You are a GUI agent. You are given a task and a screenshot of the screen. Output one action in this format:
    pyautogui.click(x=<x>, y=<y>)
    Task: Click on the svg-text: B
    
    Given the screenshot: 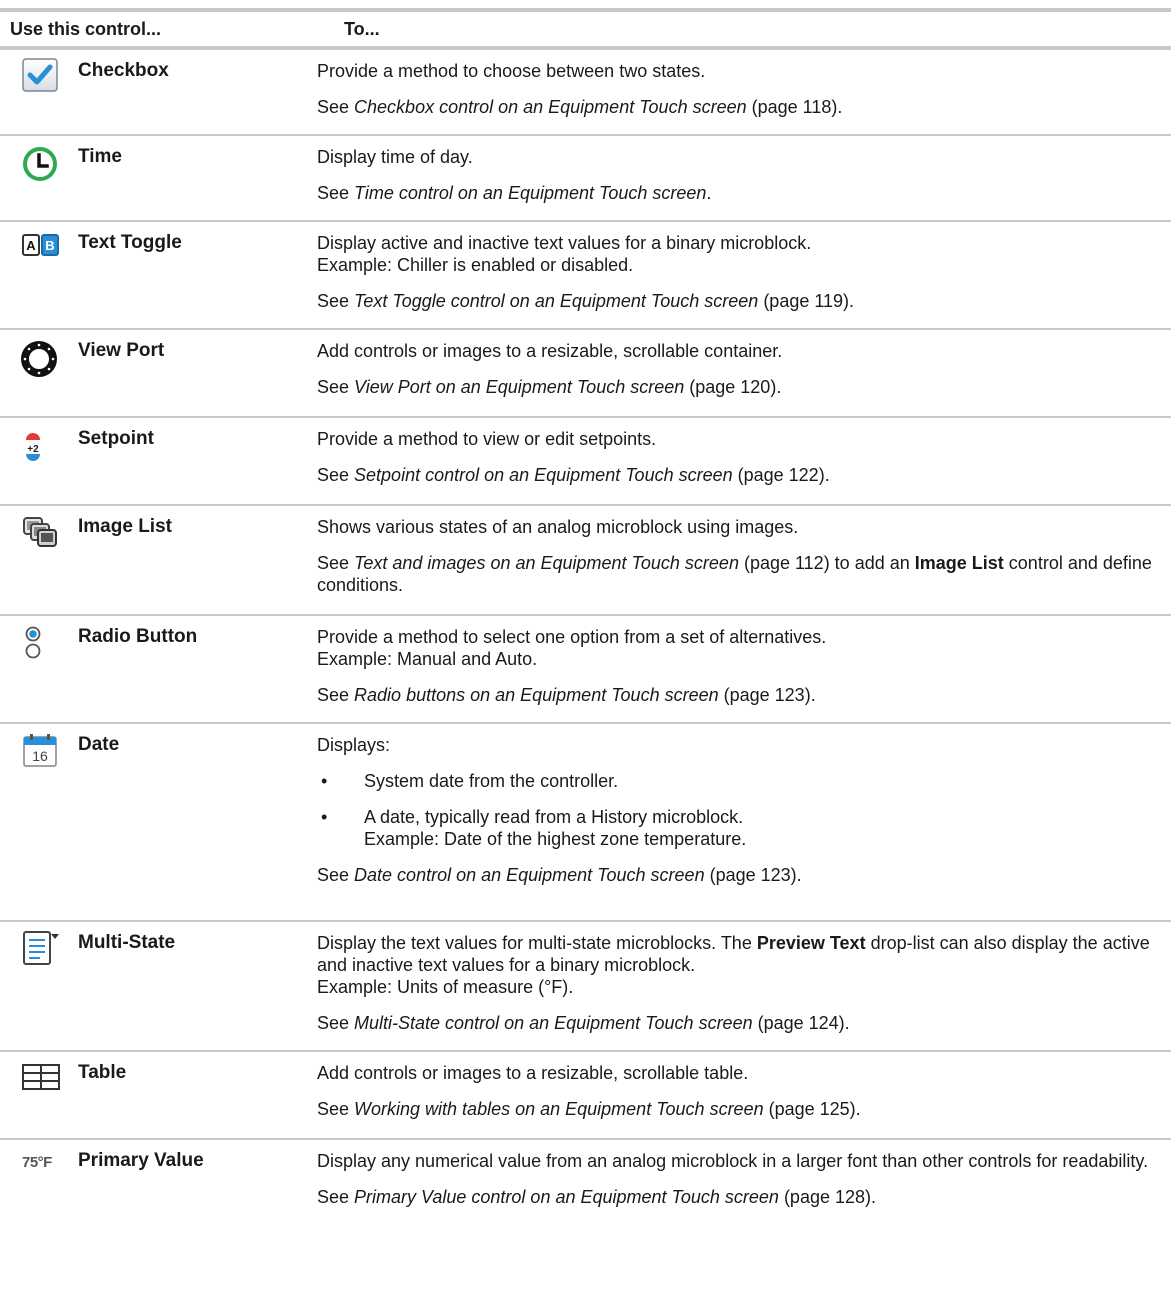 What is the action you would take?
    pyautogui.click(x=49, y=245)
    